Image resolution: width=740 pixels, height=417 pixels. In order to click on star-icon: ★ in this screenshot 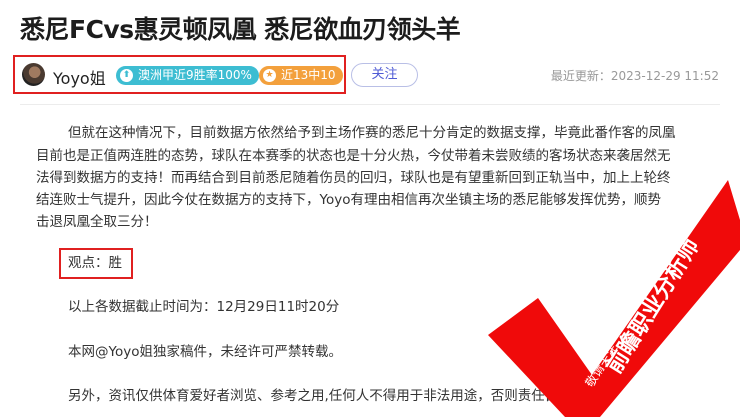, I will do `click(269, 75)`.